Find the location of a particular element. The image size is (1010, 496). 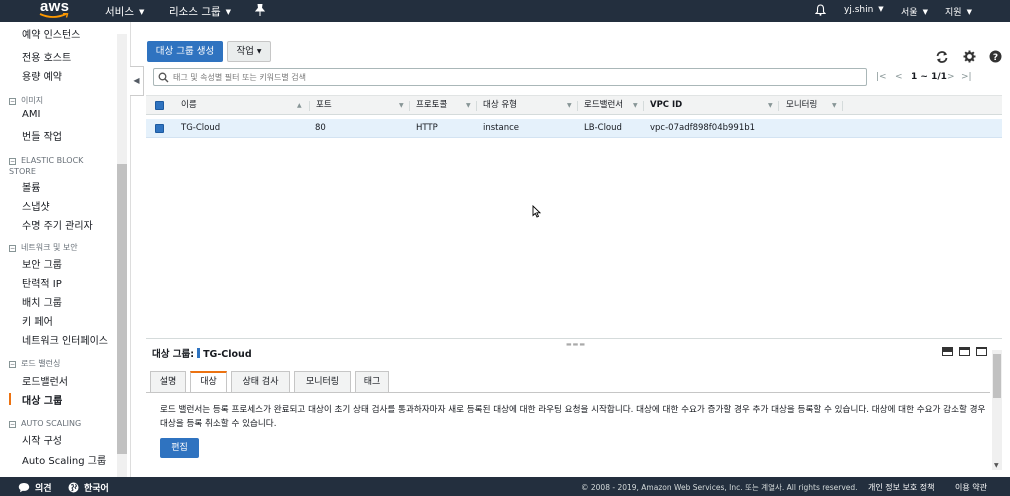

terms-of-use-link: 이용 약관 is located at coordinates (971, 487).